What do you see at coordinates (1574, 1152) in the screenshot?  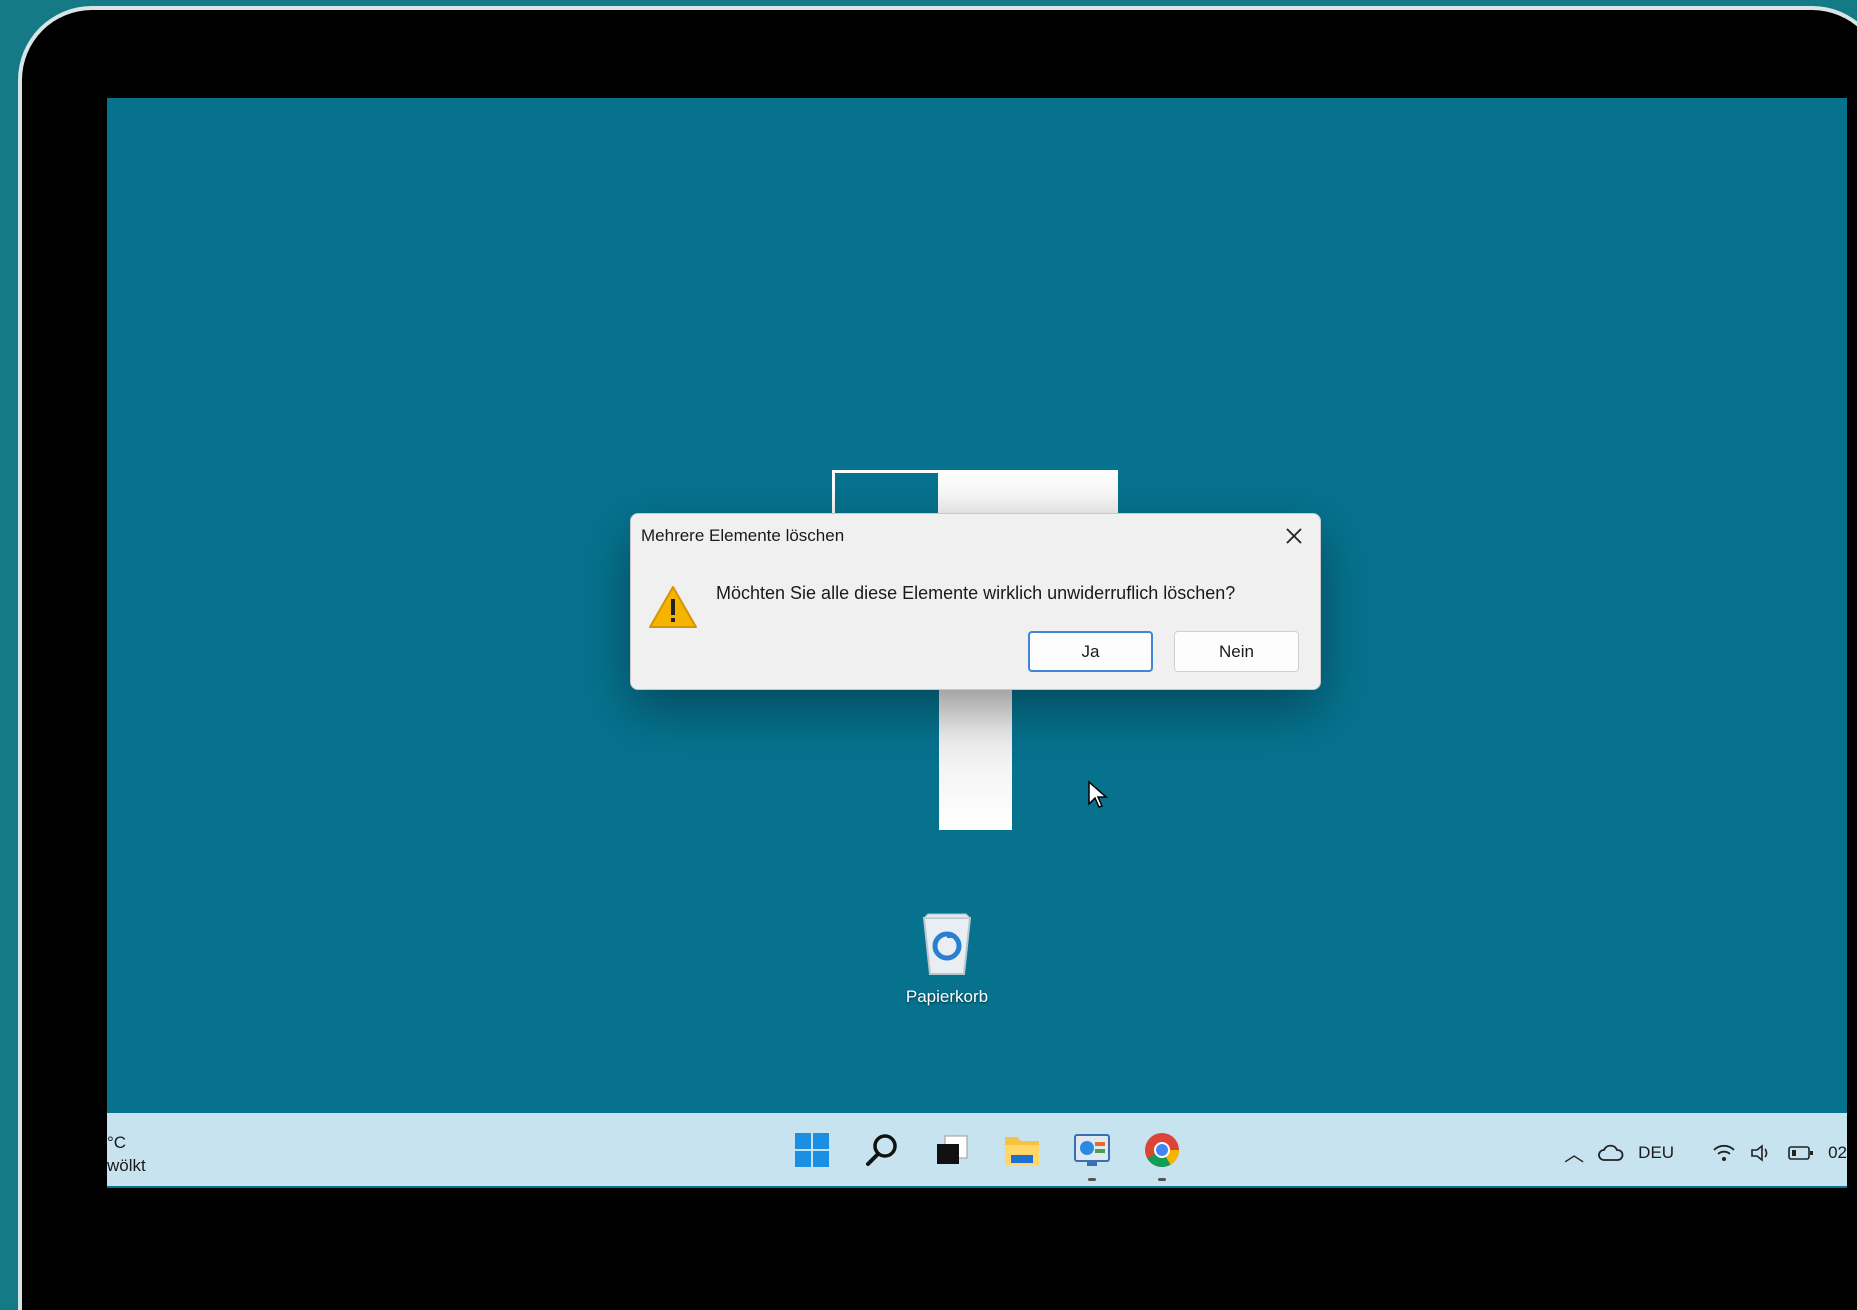 I see `chevron-up-icon: ︿` at bounding box center [1574, 1152].